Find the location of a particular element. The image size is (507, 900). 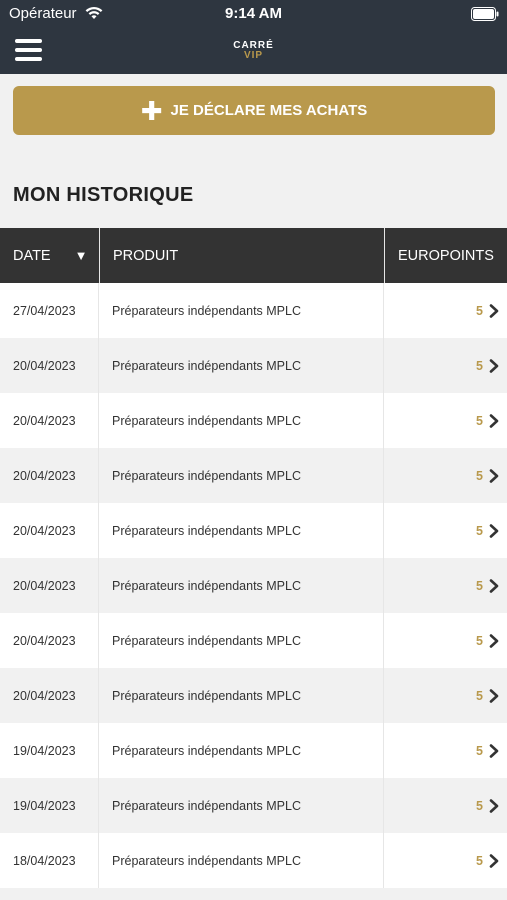

column-label-product: PRODUIT is located at coordinates (146, 255).